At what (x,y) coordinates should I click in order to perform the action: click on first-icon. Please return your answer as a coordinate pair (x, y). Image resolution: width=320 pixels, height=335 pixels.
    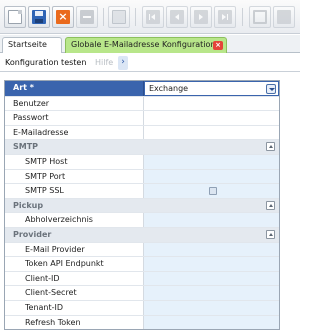
    Looking at the image, I should click on (153, 17).